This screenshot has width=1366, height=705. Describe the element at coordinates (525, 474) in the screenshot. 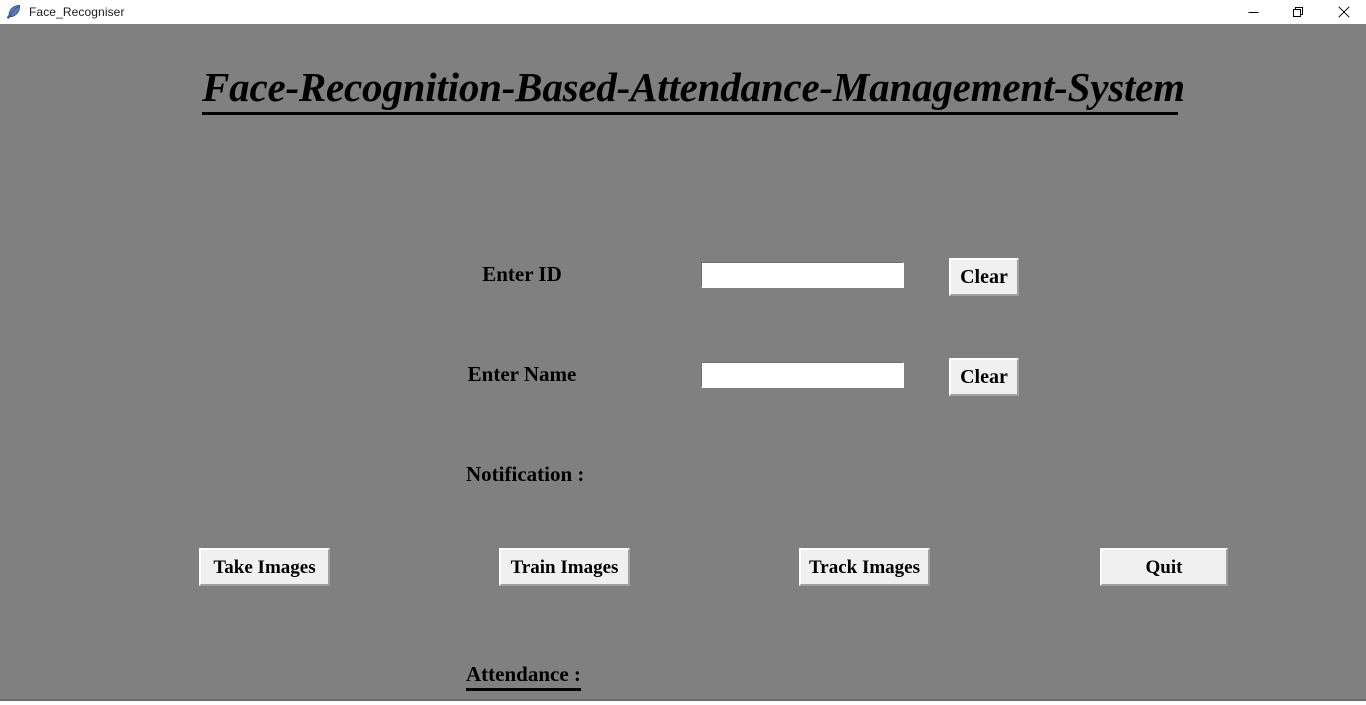

I see `notification-label: Notification :` at that location.